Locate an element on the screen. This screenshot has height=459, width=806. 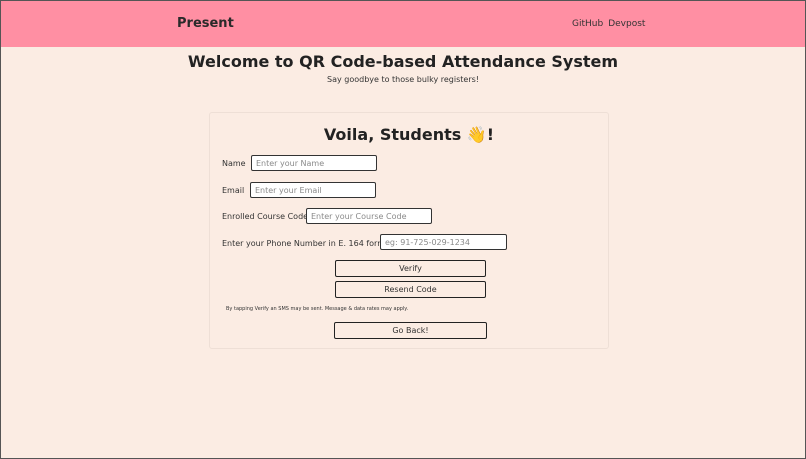
card-title-suffix: ! is located at coordinates (490, 134).